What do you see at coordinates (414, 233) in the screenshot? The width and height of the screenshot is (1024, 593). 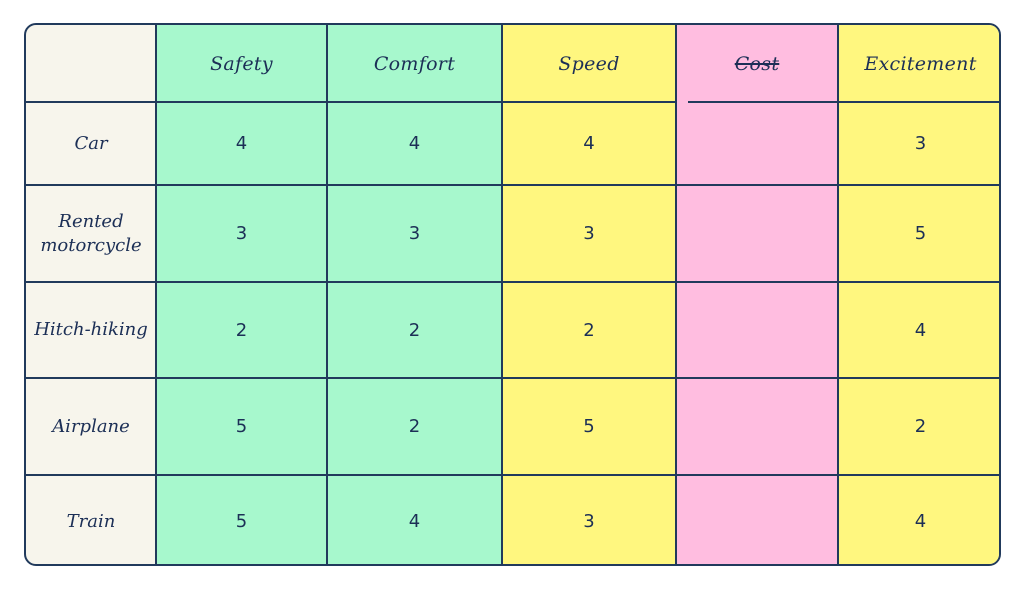 I see `table-cell-comfort: 3` at bounding box center [414, 233].